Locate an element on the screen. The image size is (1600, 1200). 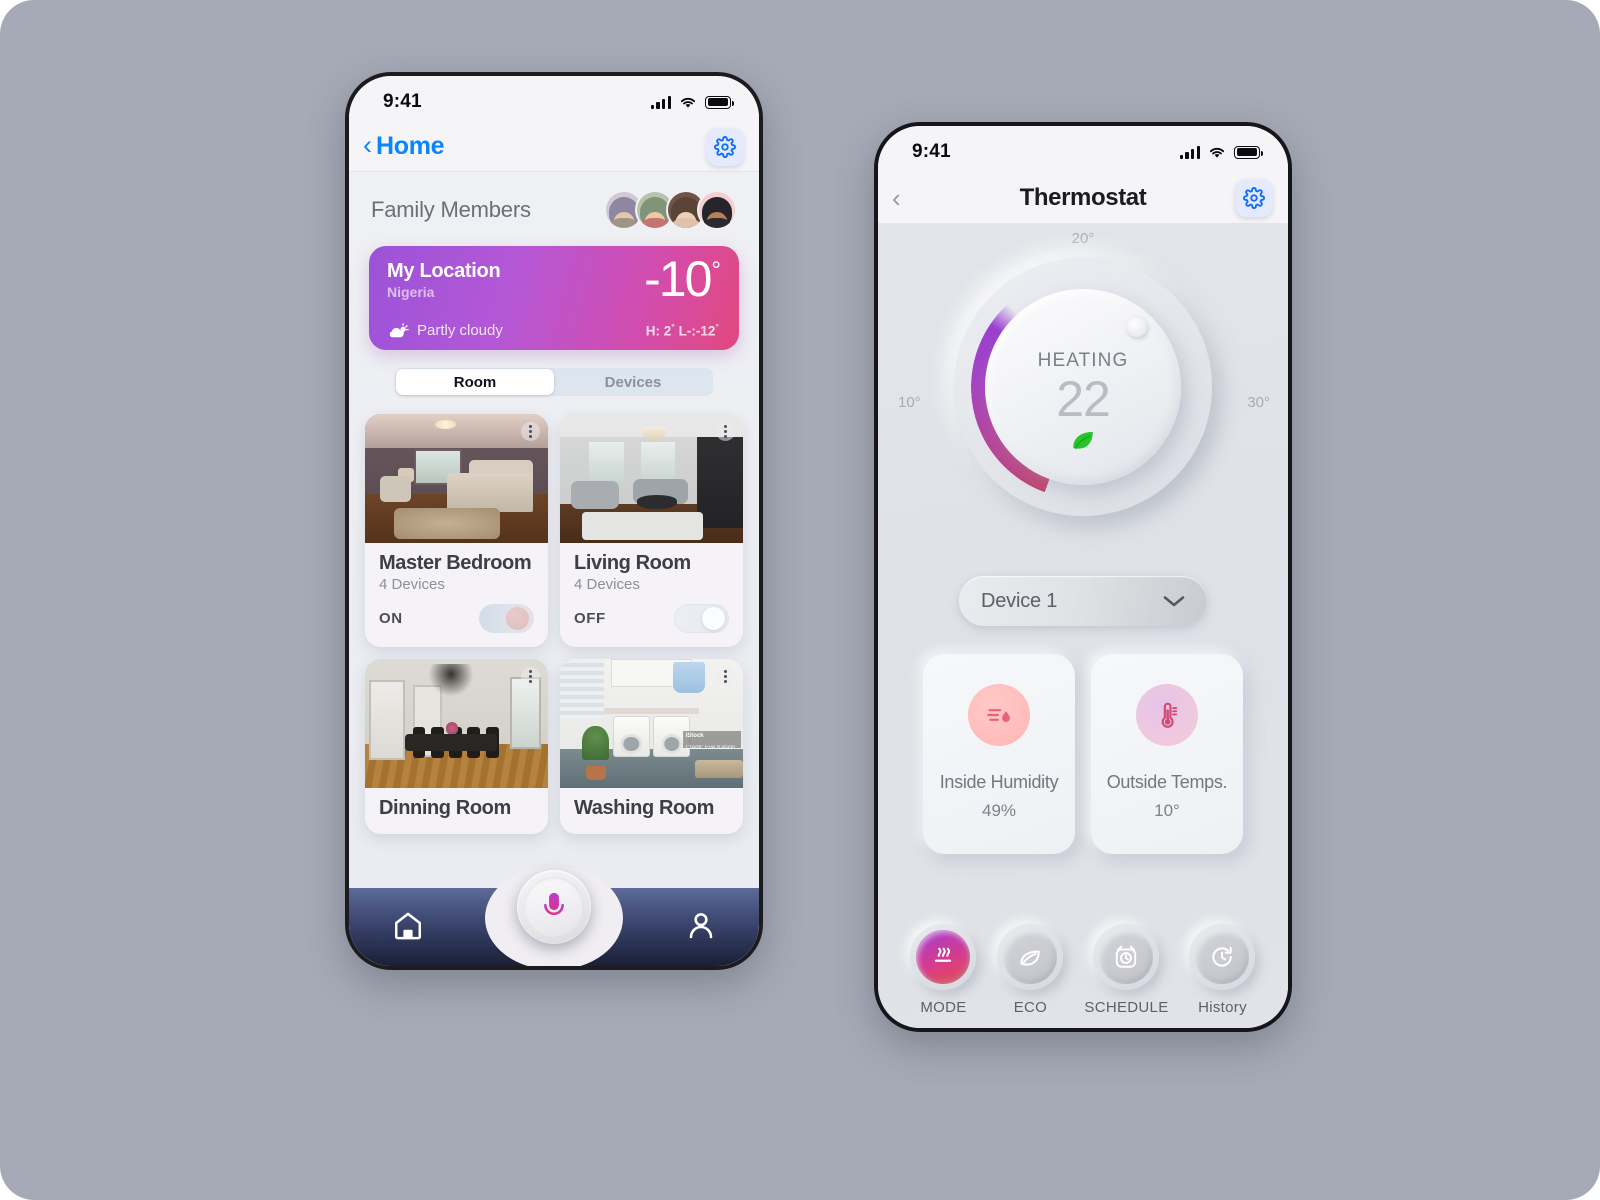
room-info: Living Room 4 Devices OFF is located at coordinates (651, 595).